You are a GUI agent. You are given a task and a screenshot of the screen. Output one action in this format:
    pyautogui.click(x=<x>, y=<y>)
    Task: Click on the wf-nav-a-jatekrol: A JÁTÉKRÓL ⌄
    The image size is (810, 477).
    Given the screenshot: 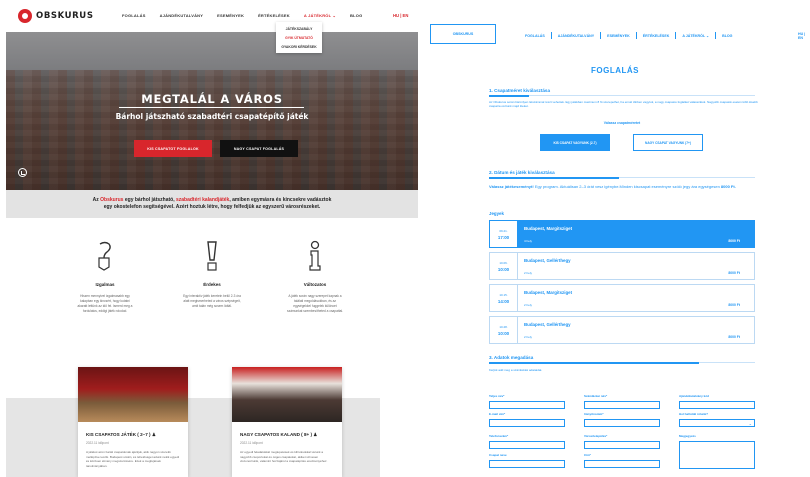 What is the action you would take?
    pyautogui.click(x=695, y=36)
    